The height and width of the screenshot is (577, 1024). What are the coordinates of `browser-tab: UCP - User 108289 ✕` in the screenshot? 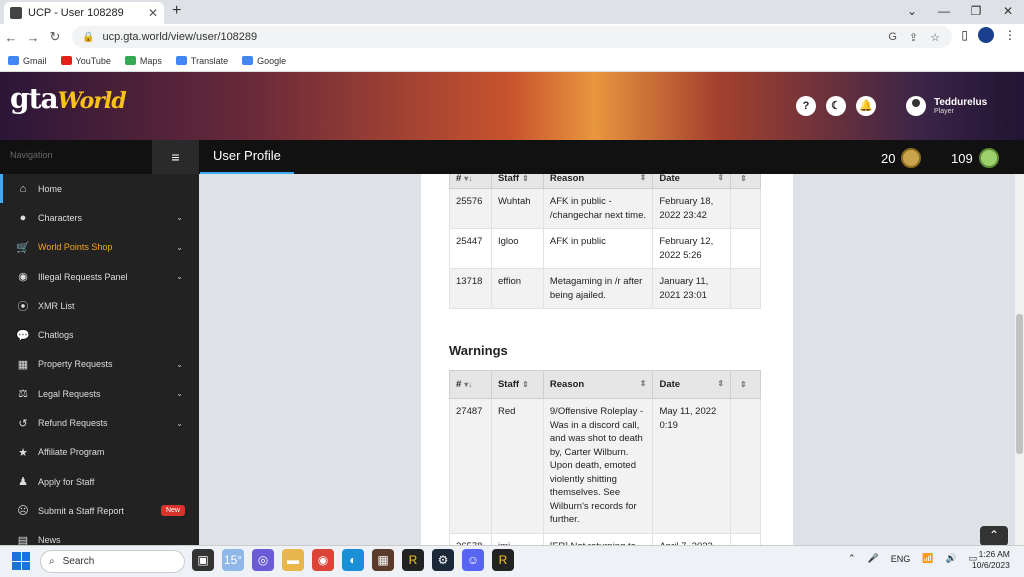 It's located at (84, 13).